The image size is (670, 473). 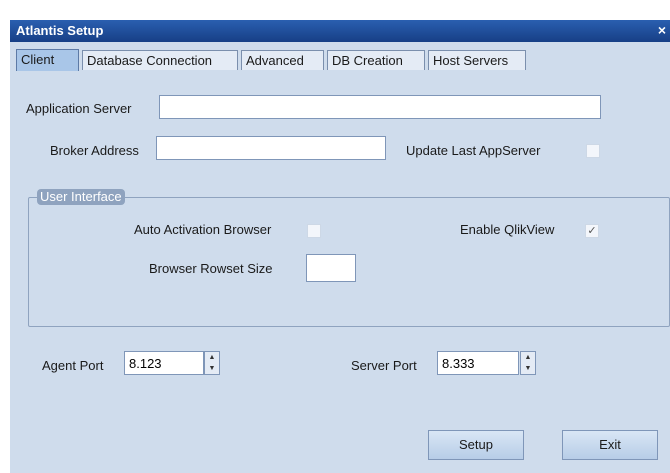 What do you see at coordinates (47, 60) in the screenshot?
I see `tab-client: Client` at bounding box center [47, 60].